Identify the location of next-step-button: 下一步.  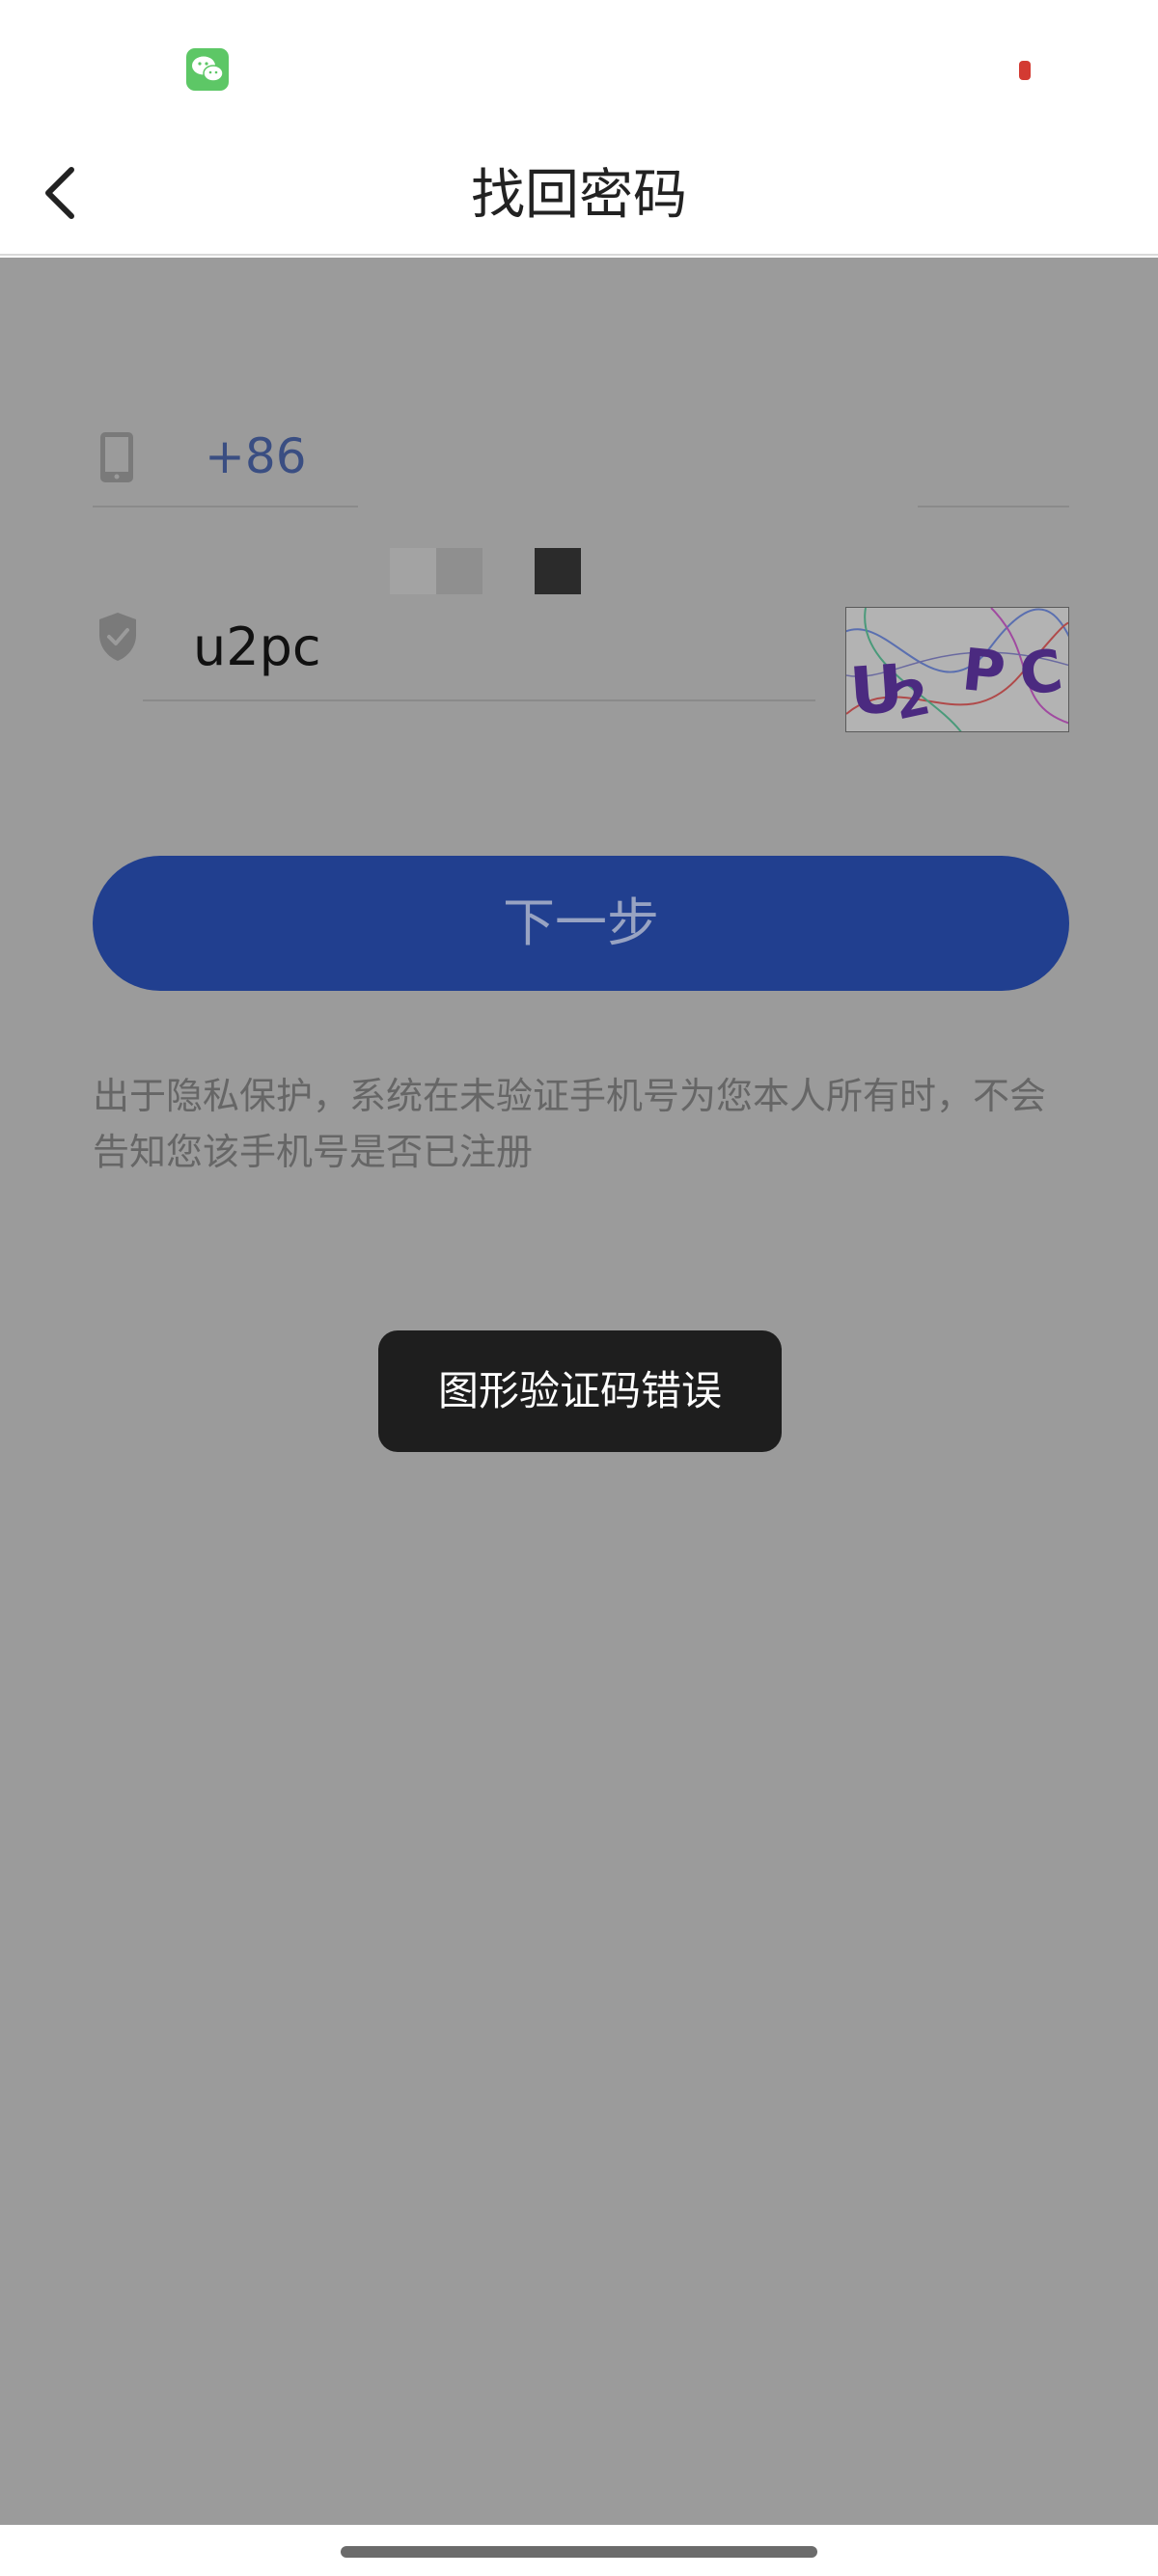
(581, 924).